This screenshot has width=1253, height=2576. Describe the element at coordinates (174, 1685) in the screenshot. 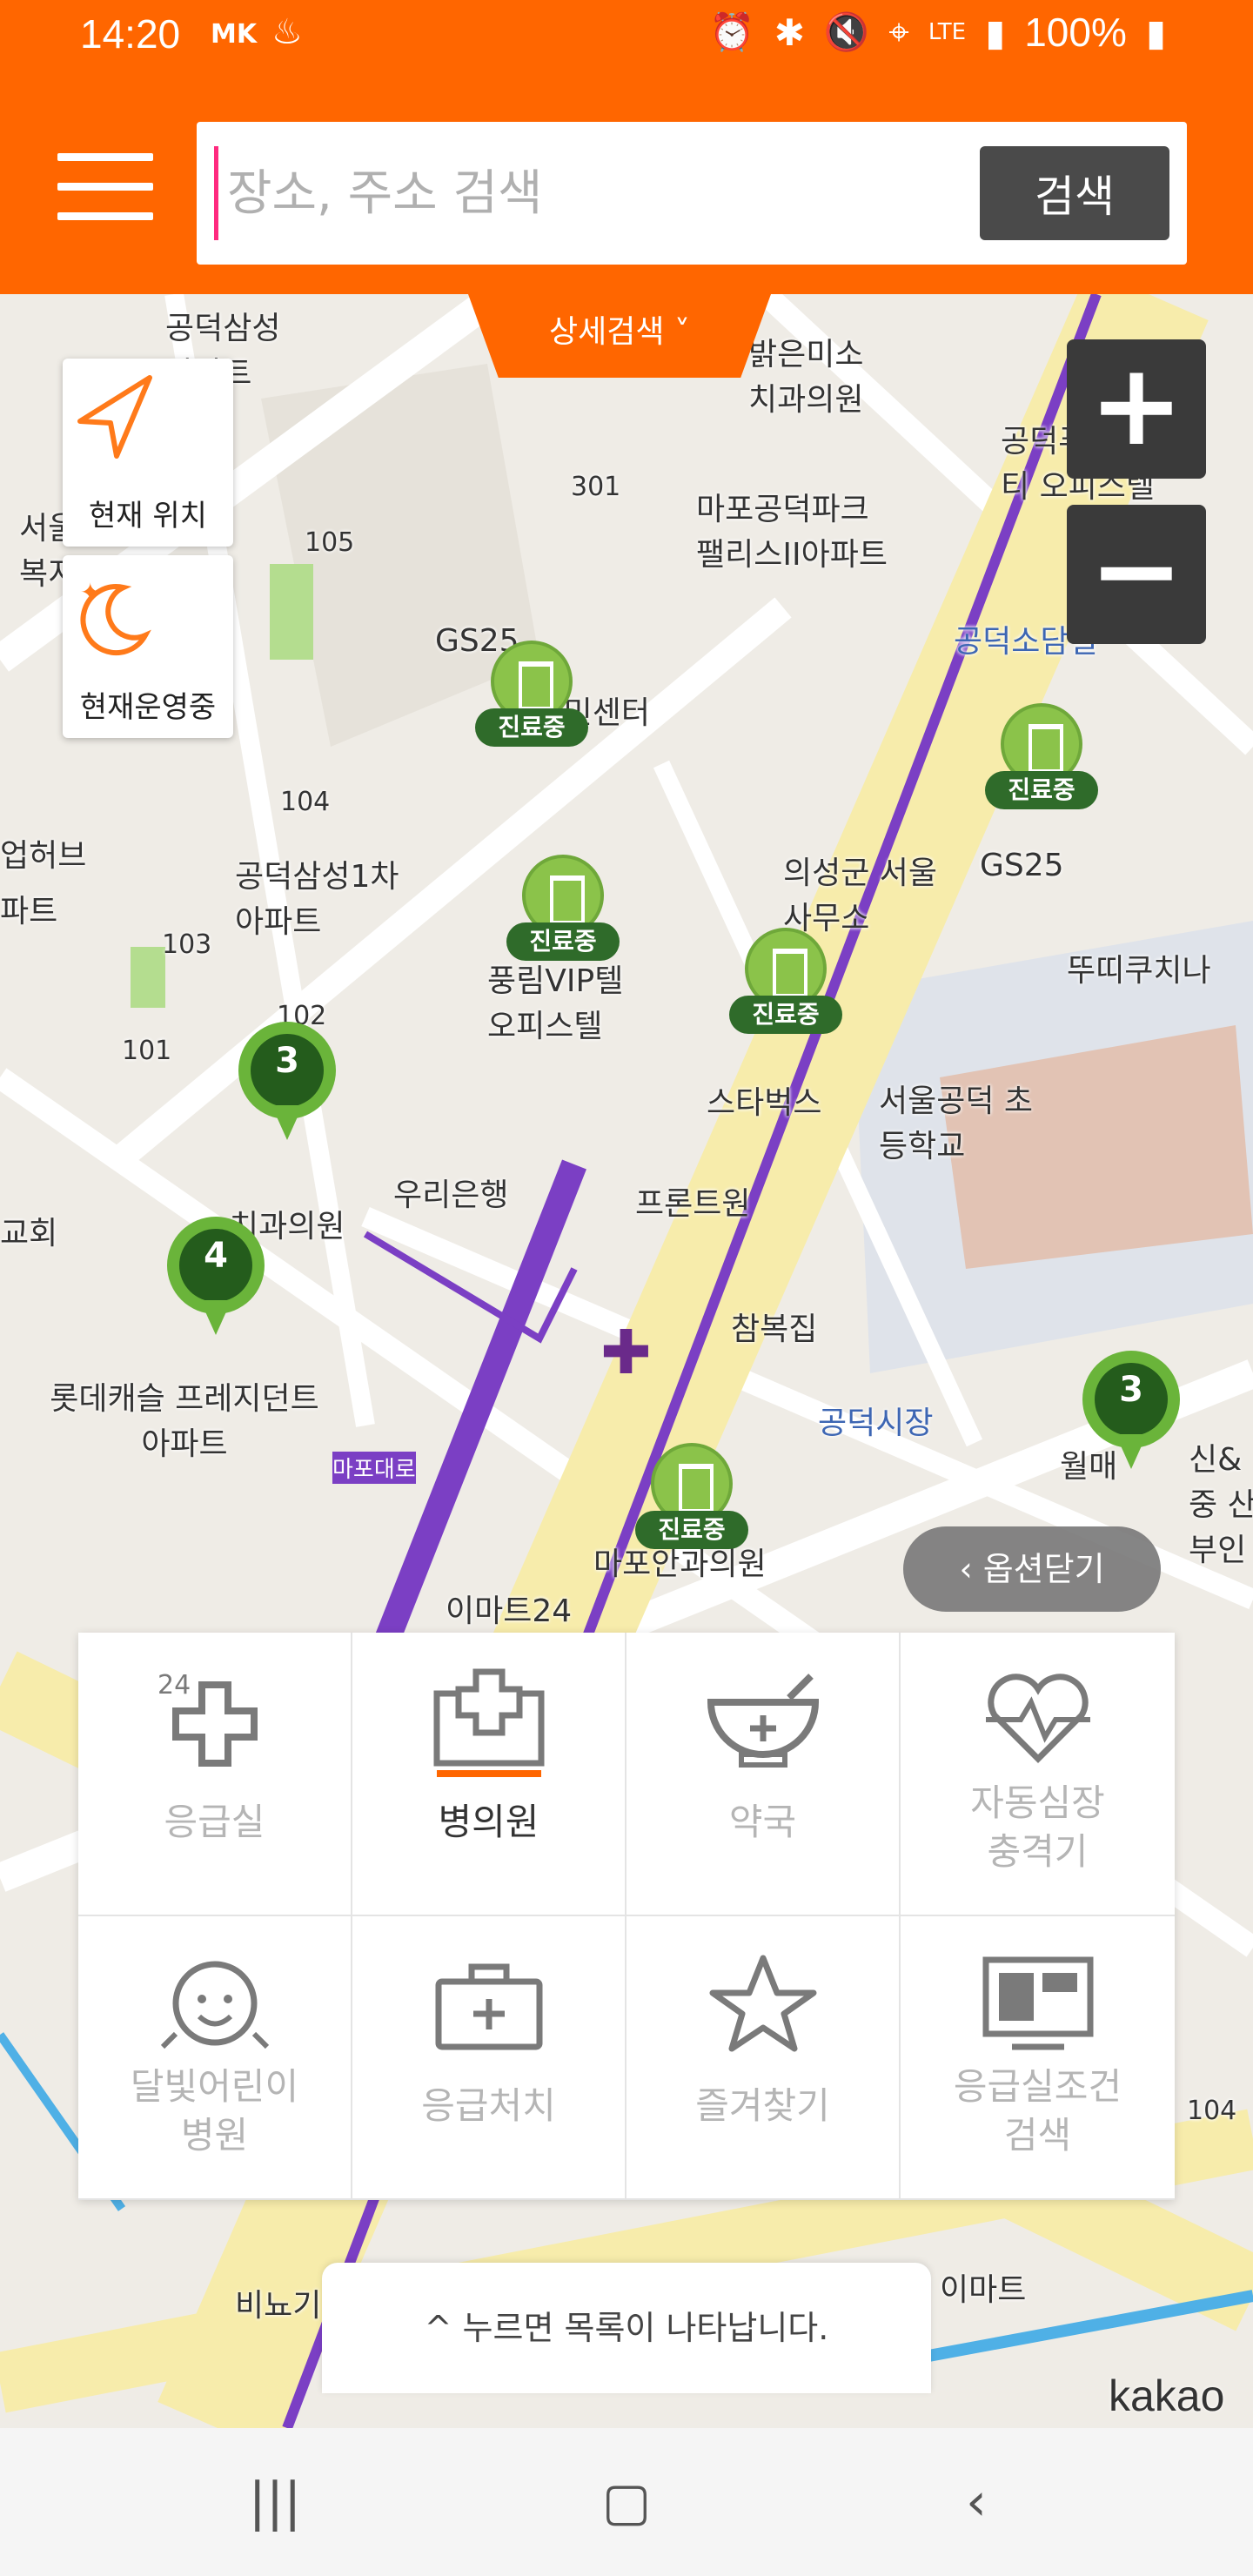

I see `svg-text: 24` at that location.